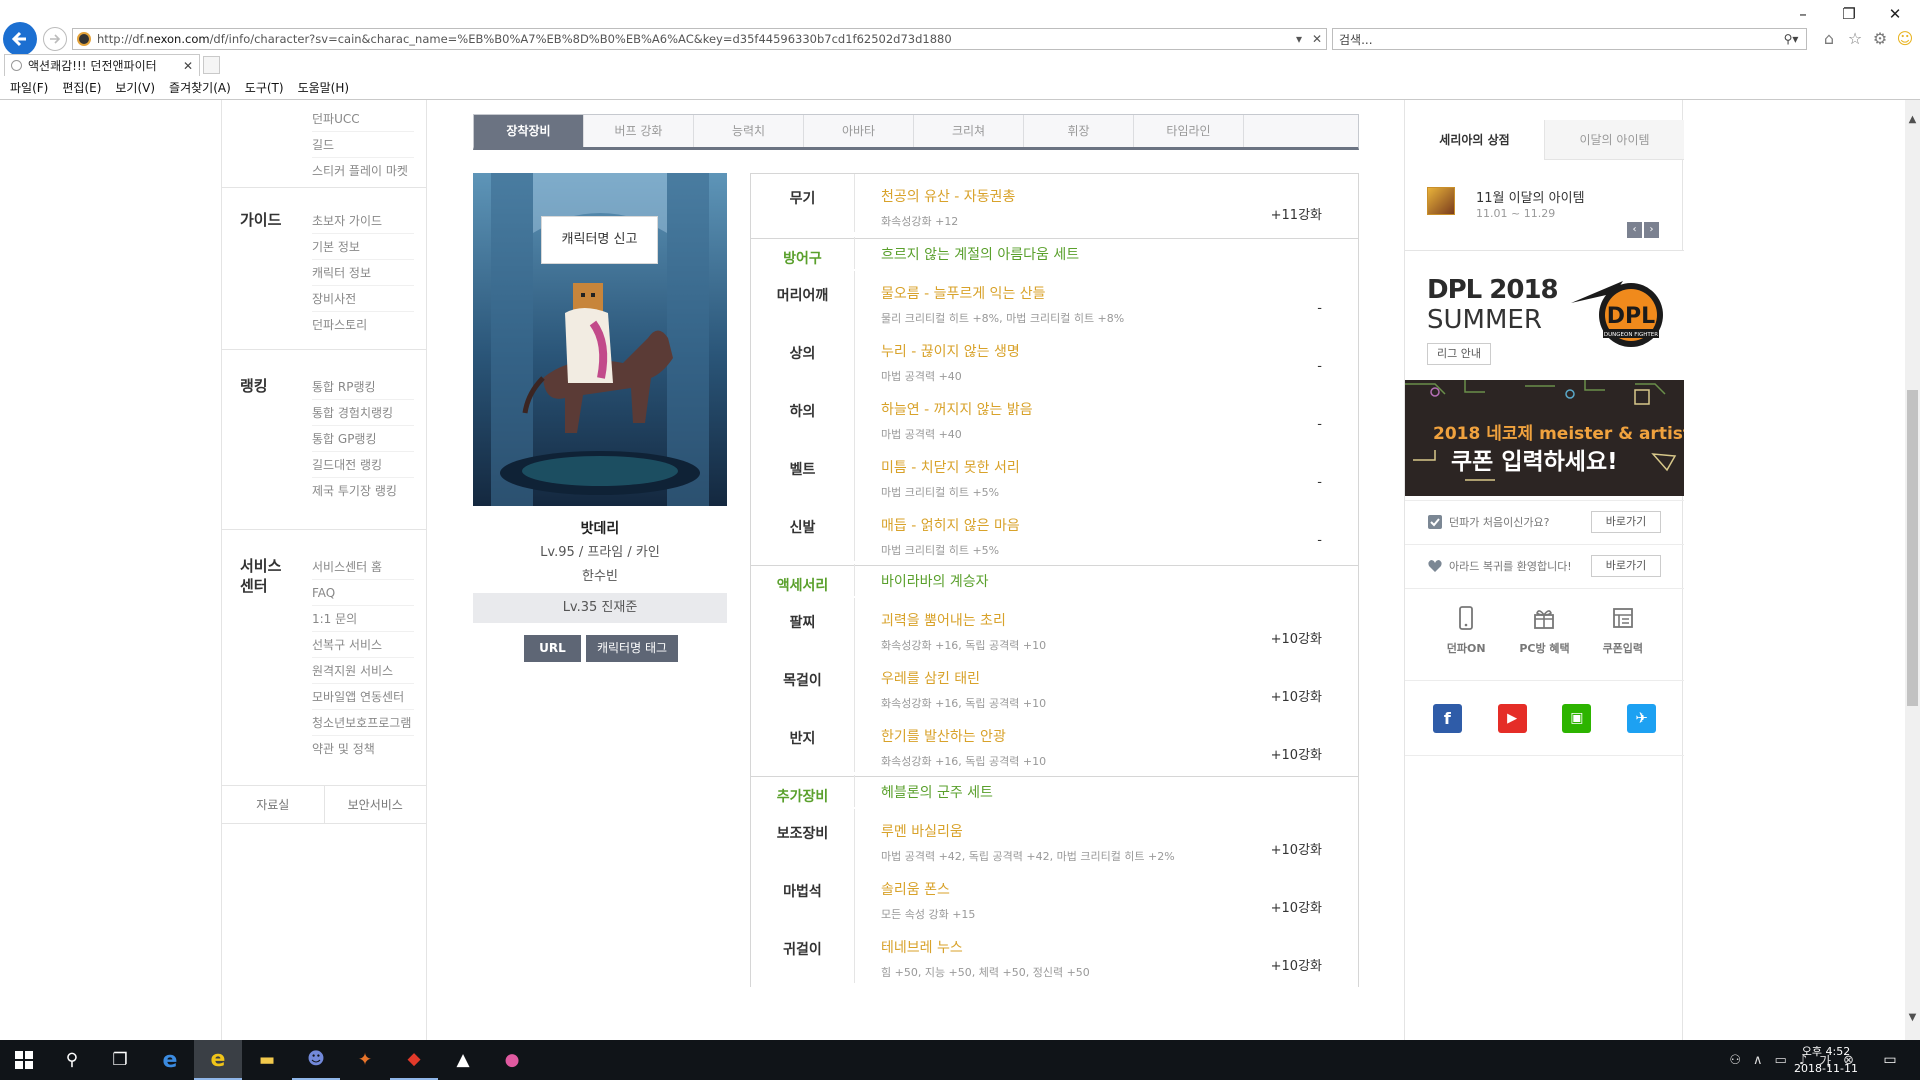 The width and height of the screenshot is (1920, 1080). I want to click on tab-flag: 휘장, so click(1079, 131).